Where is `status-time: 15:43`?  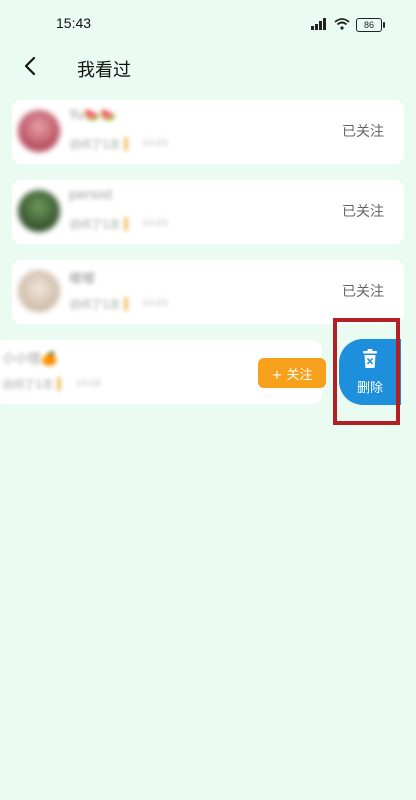 status-time: 15:43 is located at coordinates (74, 23).